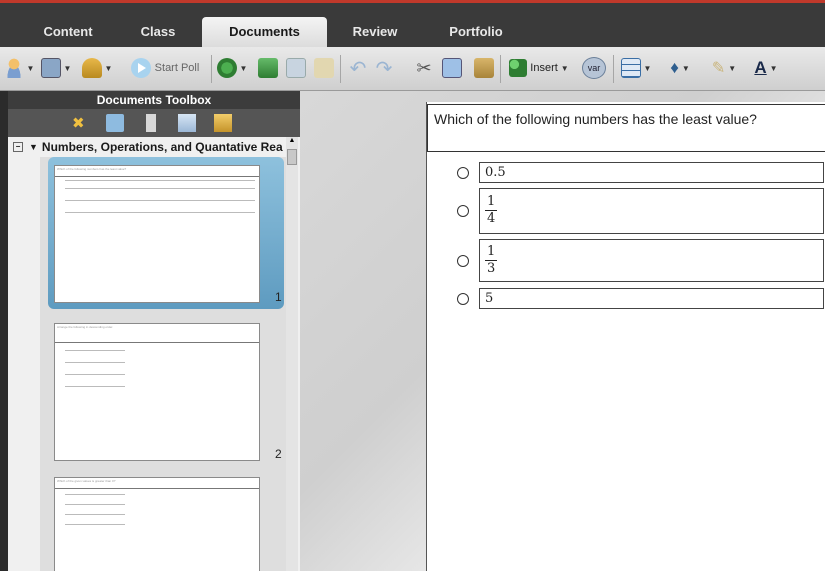 The width and height of the screenshot is (825, 571). Describe the element at coordinates (226, 68) in the screenshot. I see `add-page-icon` at that location.